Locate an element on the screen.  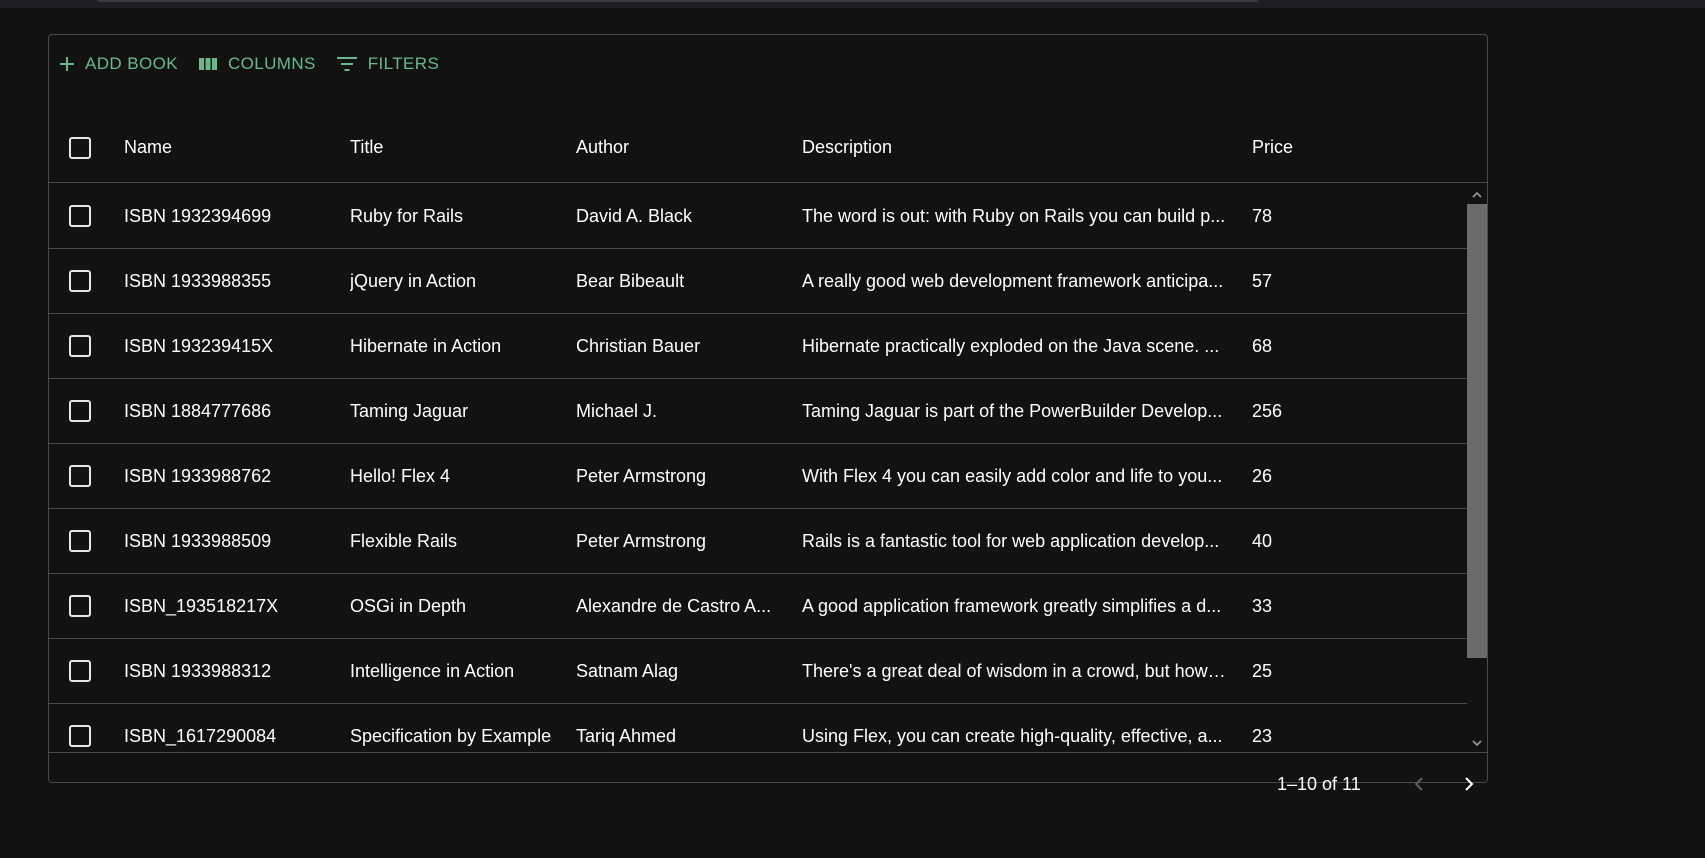
cell-author: Michael J. is located at coordinates (676, 411).